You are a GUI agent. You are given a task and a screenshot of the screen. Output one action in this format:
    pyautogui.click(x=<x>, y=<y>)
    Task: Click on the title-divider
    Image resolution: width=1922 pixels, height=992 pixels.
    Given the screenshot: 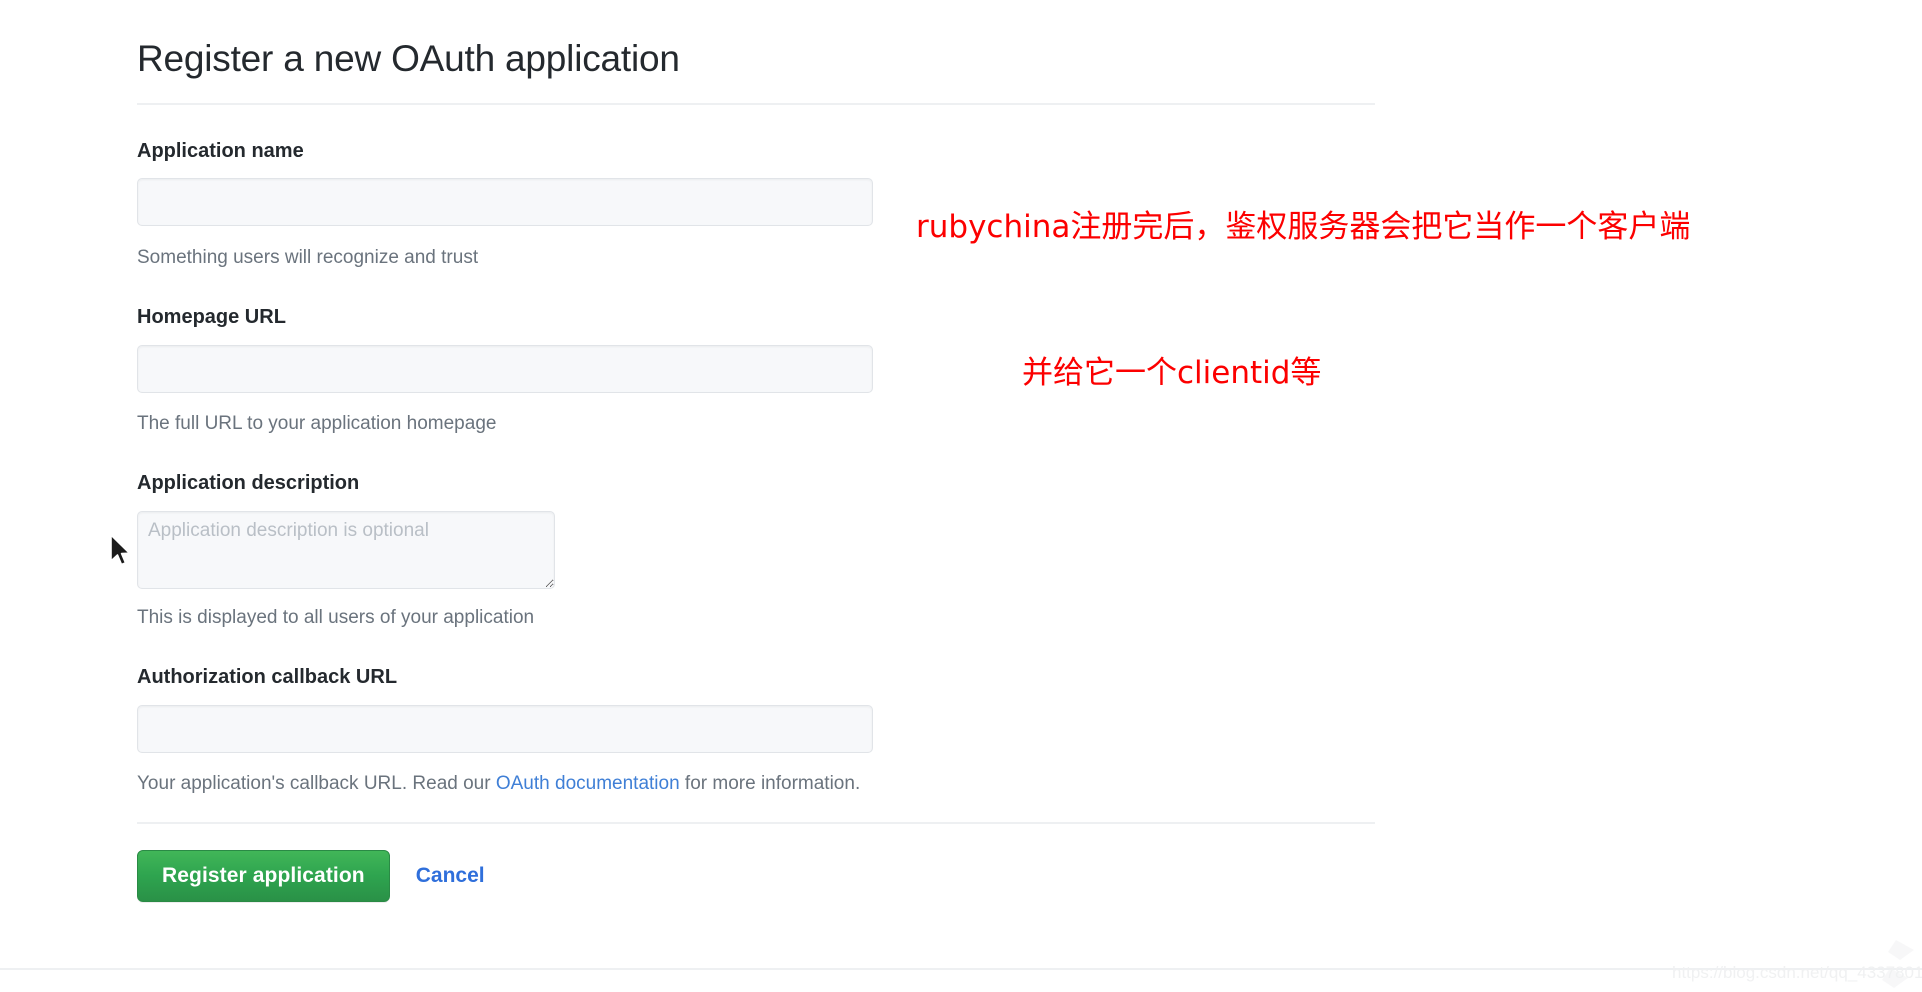 What is the action you would take?
    pyautogui.click(x=756, y=104)
    